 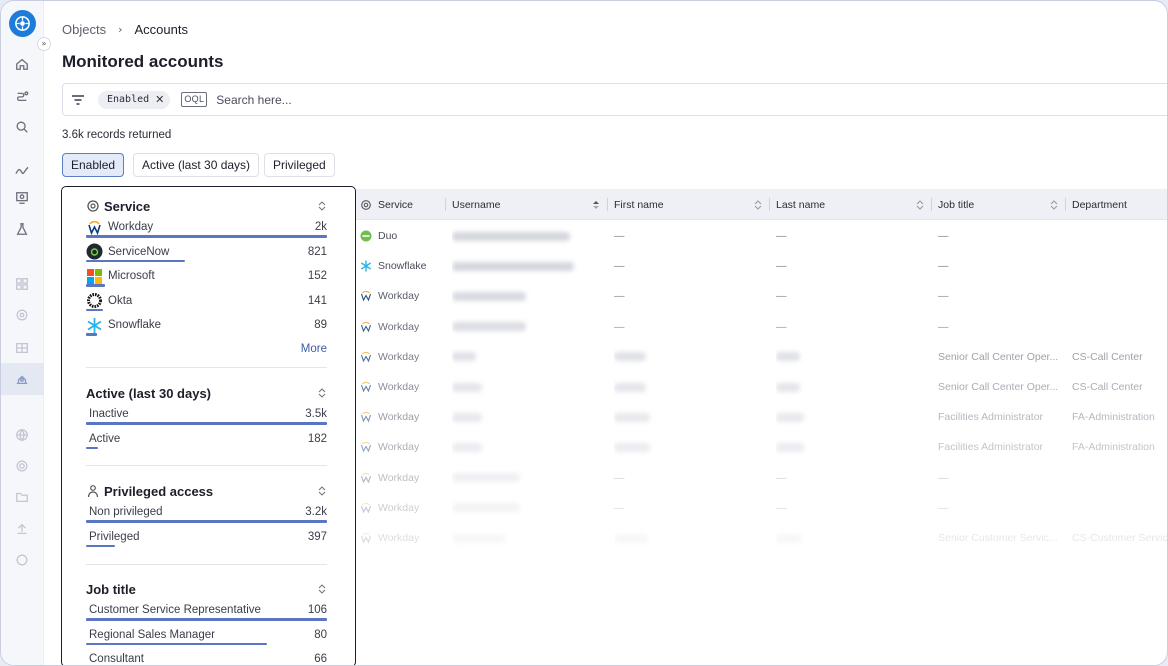 What do you see at coordinates (22, 127) in the screenshot?
I see `search-icon` at bounding box center [22, 127].